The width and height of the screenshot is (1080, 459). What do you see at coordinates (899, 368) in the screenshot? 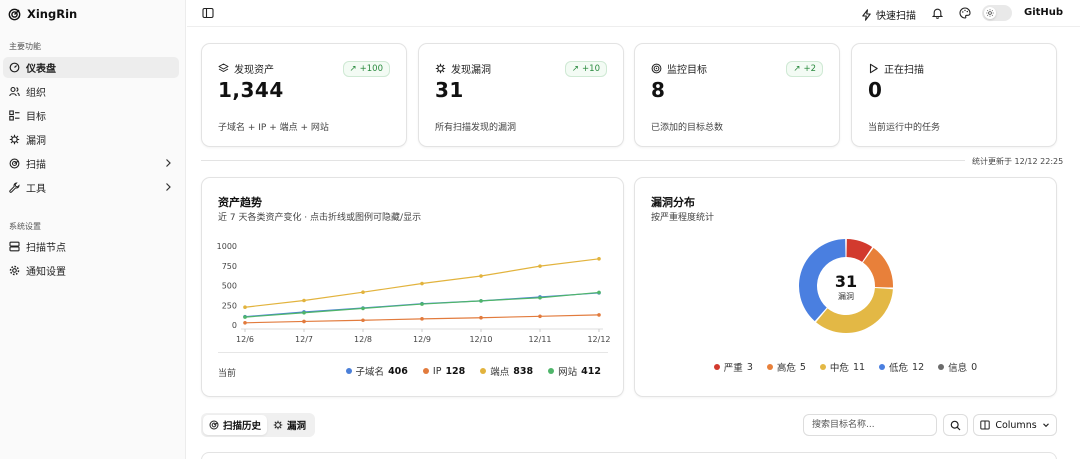
I see `legend-name: 低危` at bounding box center [899, 368].